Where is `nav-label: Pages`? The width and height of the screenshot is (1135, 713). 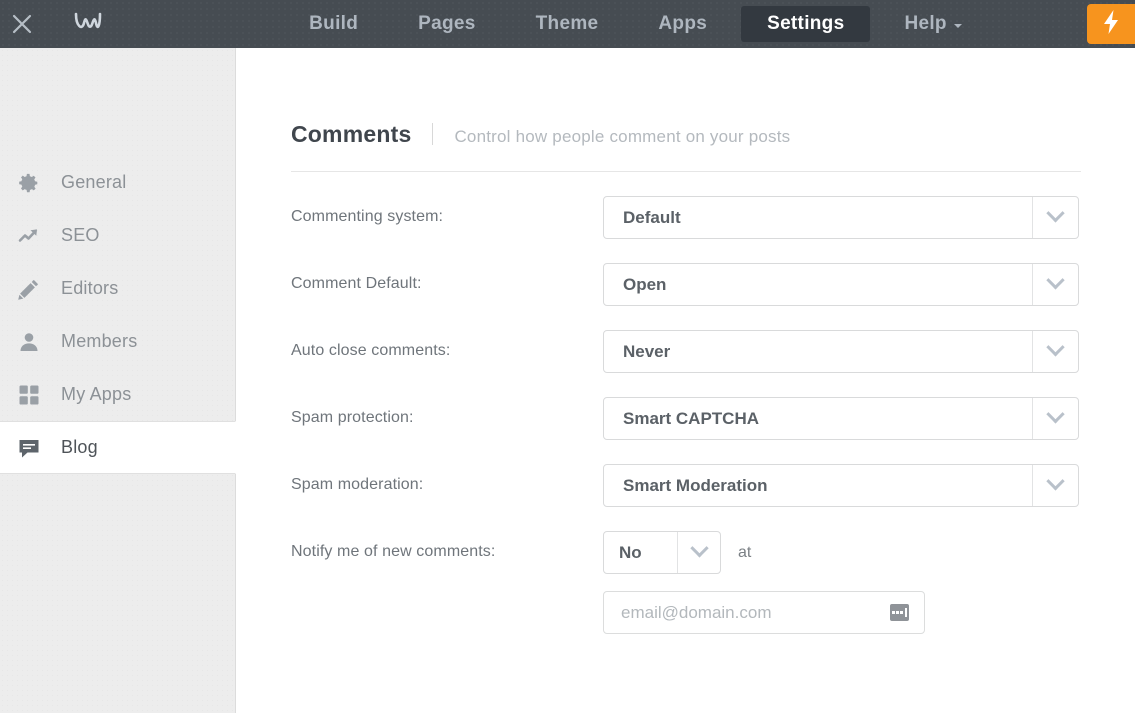
nav-label: Pages is located at coordinates (447, 23).